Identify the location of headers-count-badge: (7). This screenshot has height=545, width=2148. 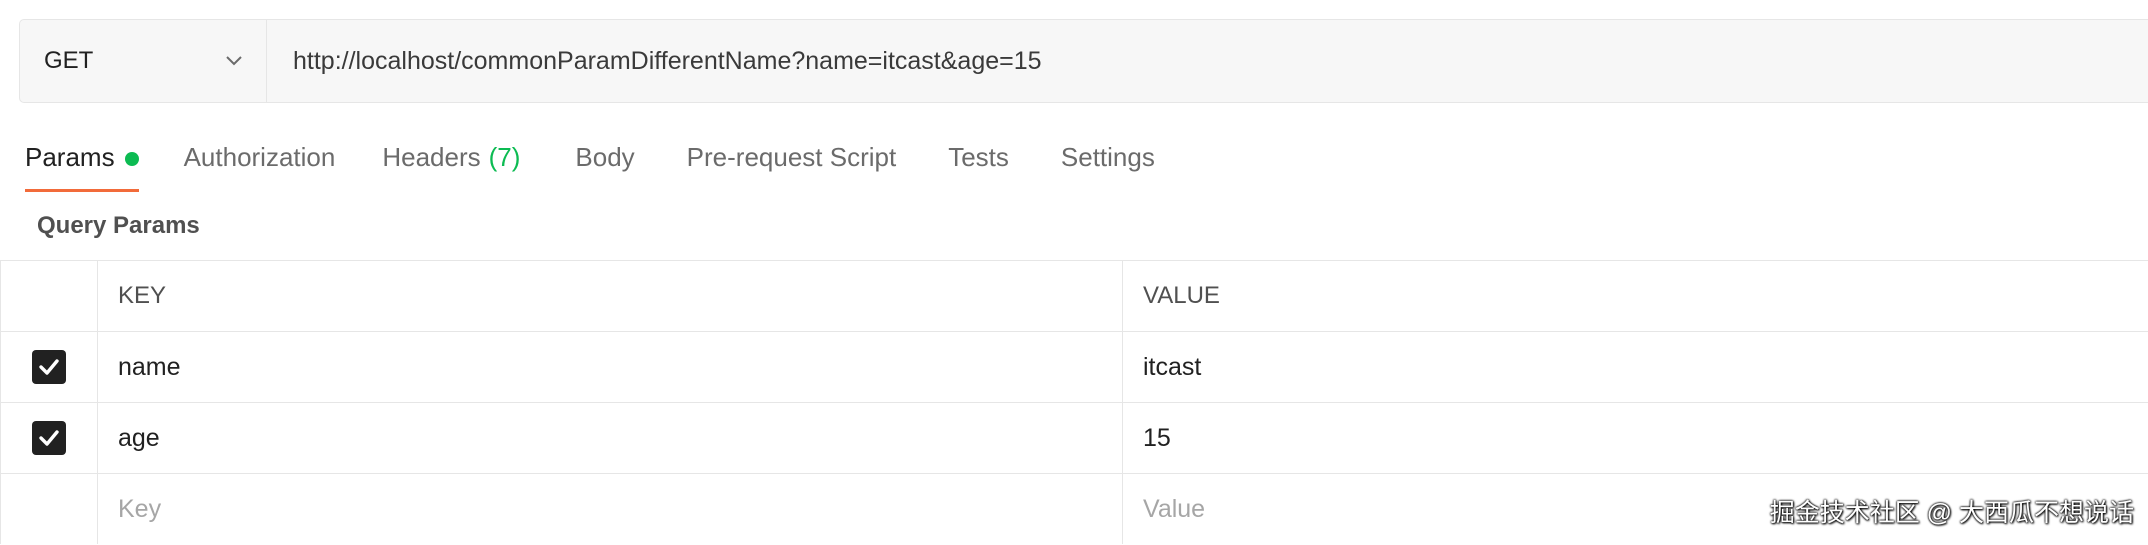
(504, 157).